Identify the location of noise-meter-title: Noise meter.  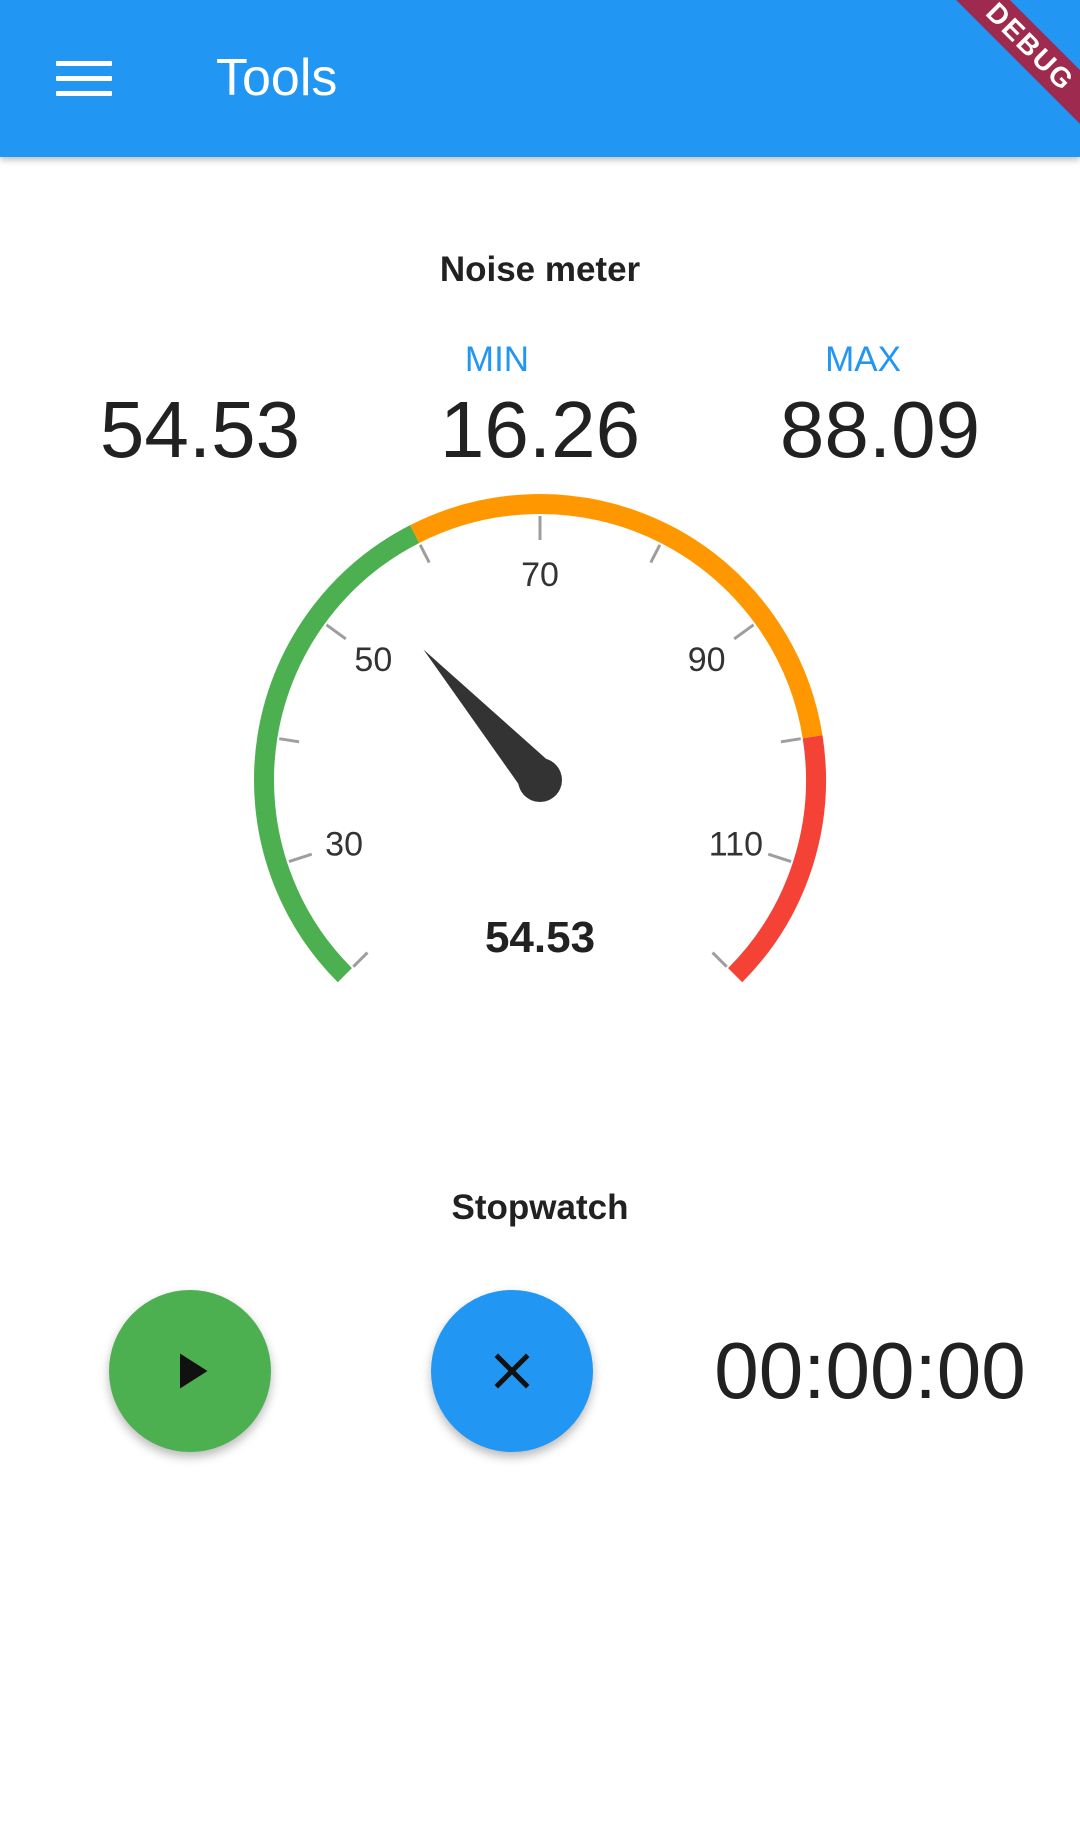
(540, 269).